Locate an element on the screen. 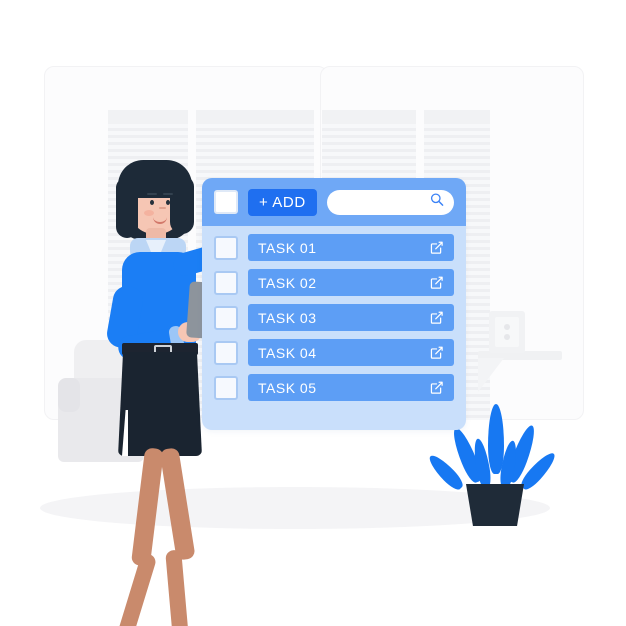 The height and width of the screenshot is (626, 626). task-rows: TASK 01 TASK 02 TASK 03 TASK 04 TASK 05 is located at coordinates (334, 318).